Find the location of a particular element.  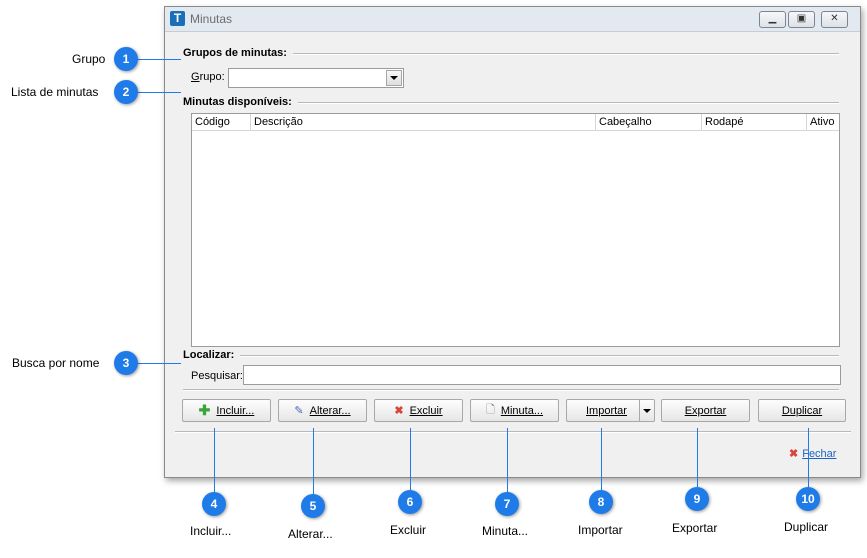

callout-text-grupo: Grupo is located at coordinates (89, 59).